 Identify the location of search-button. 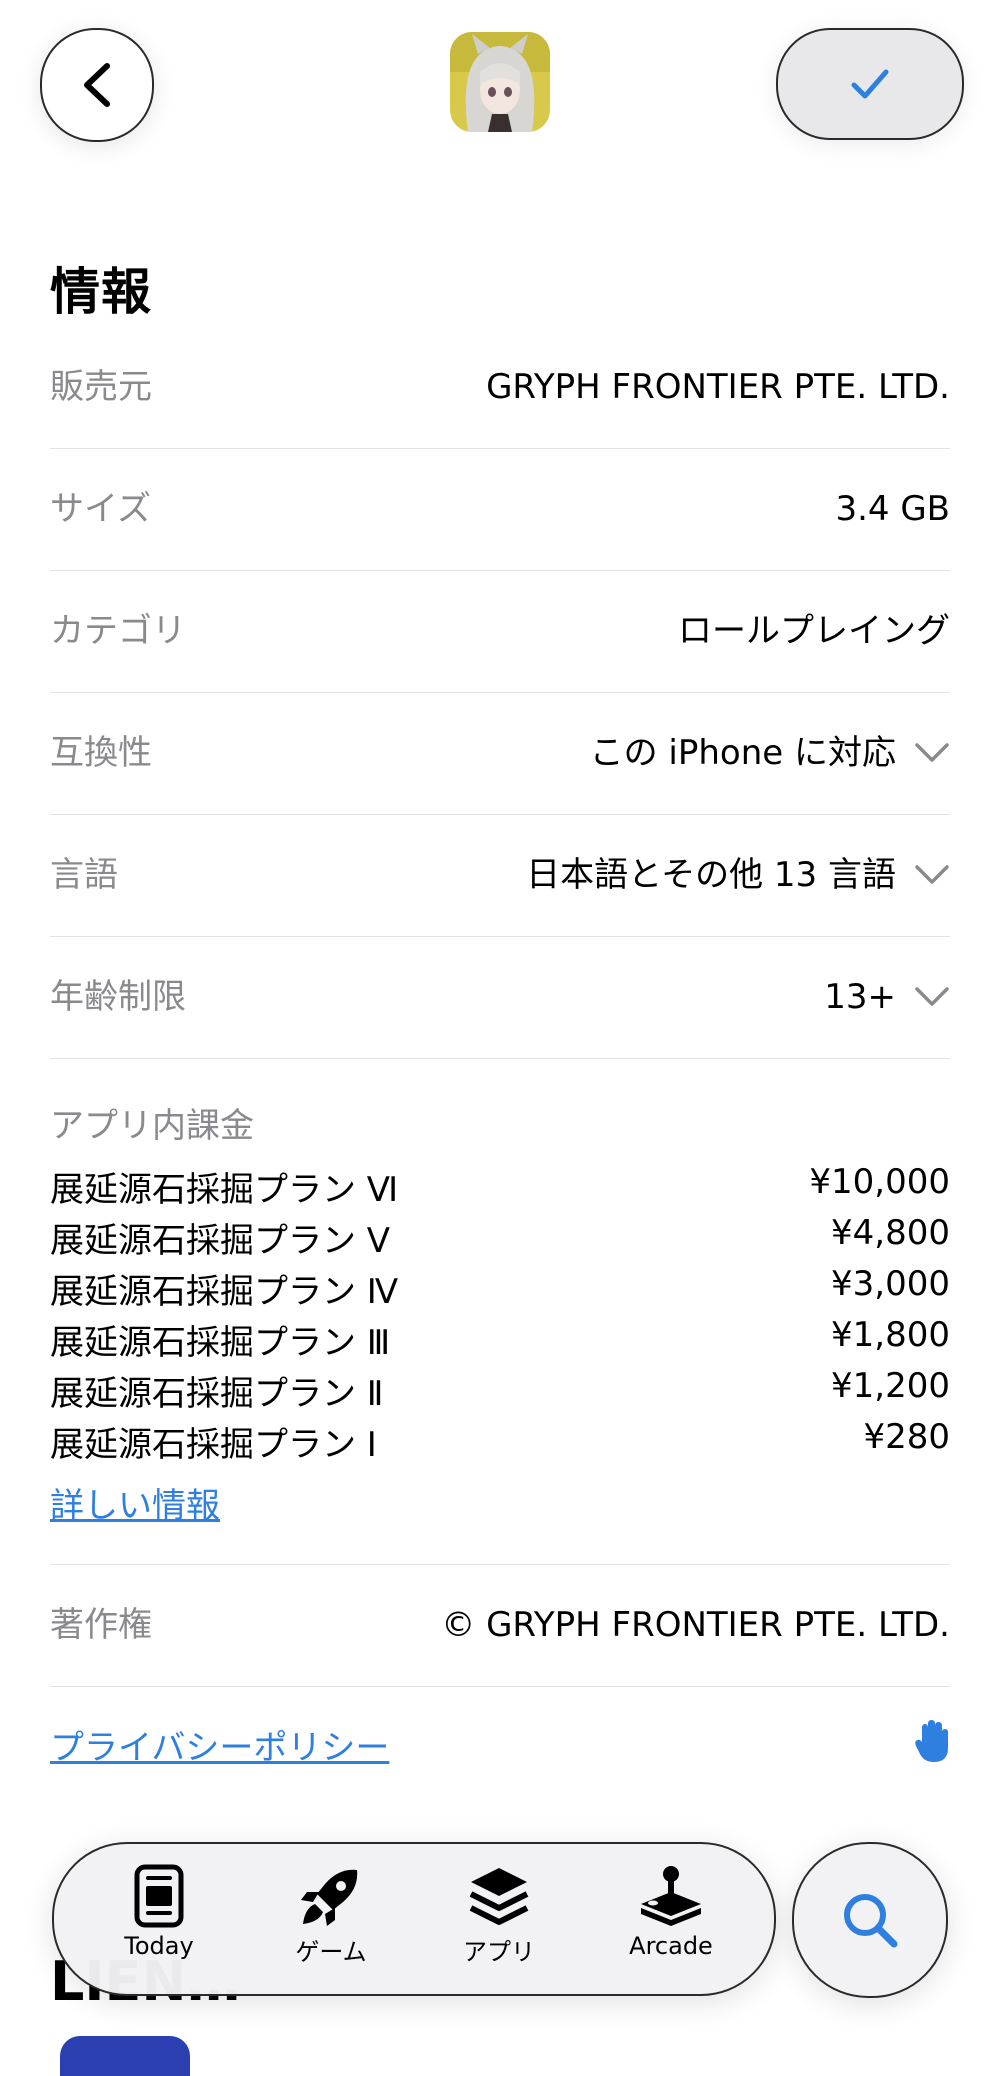
(870, 1920).